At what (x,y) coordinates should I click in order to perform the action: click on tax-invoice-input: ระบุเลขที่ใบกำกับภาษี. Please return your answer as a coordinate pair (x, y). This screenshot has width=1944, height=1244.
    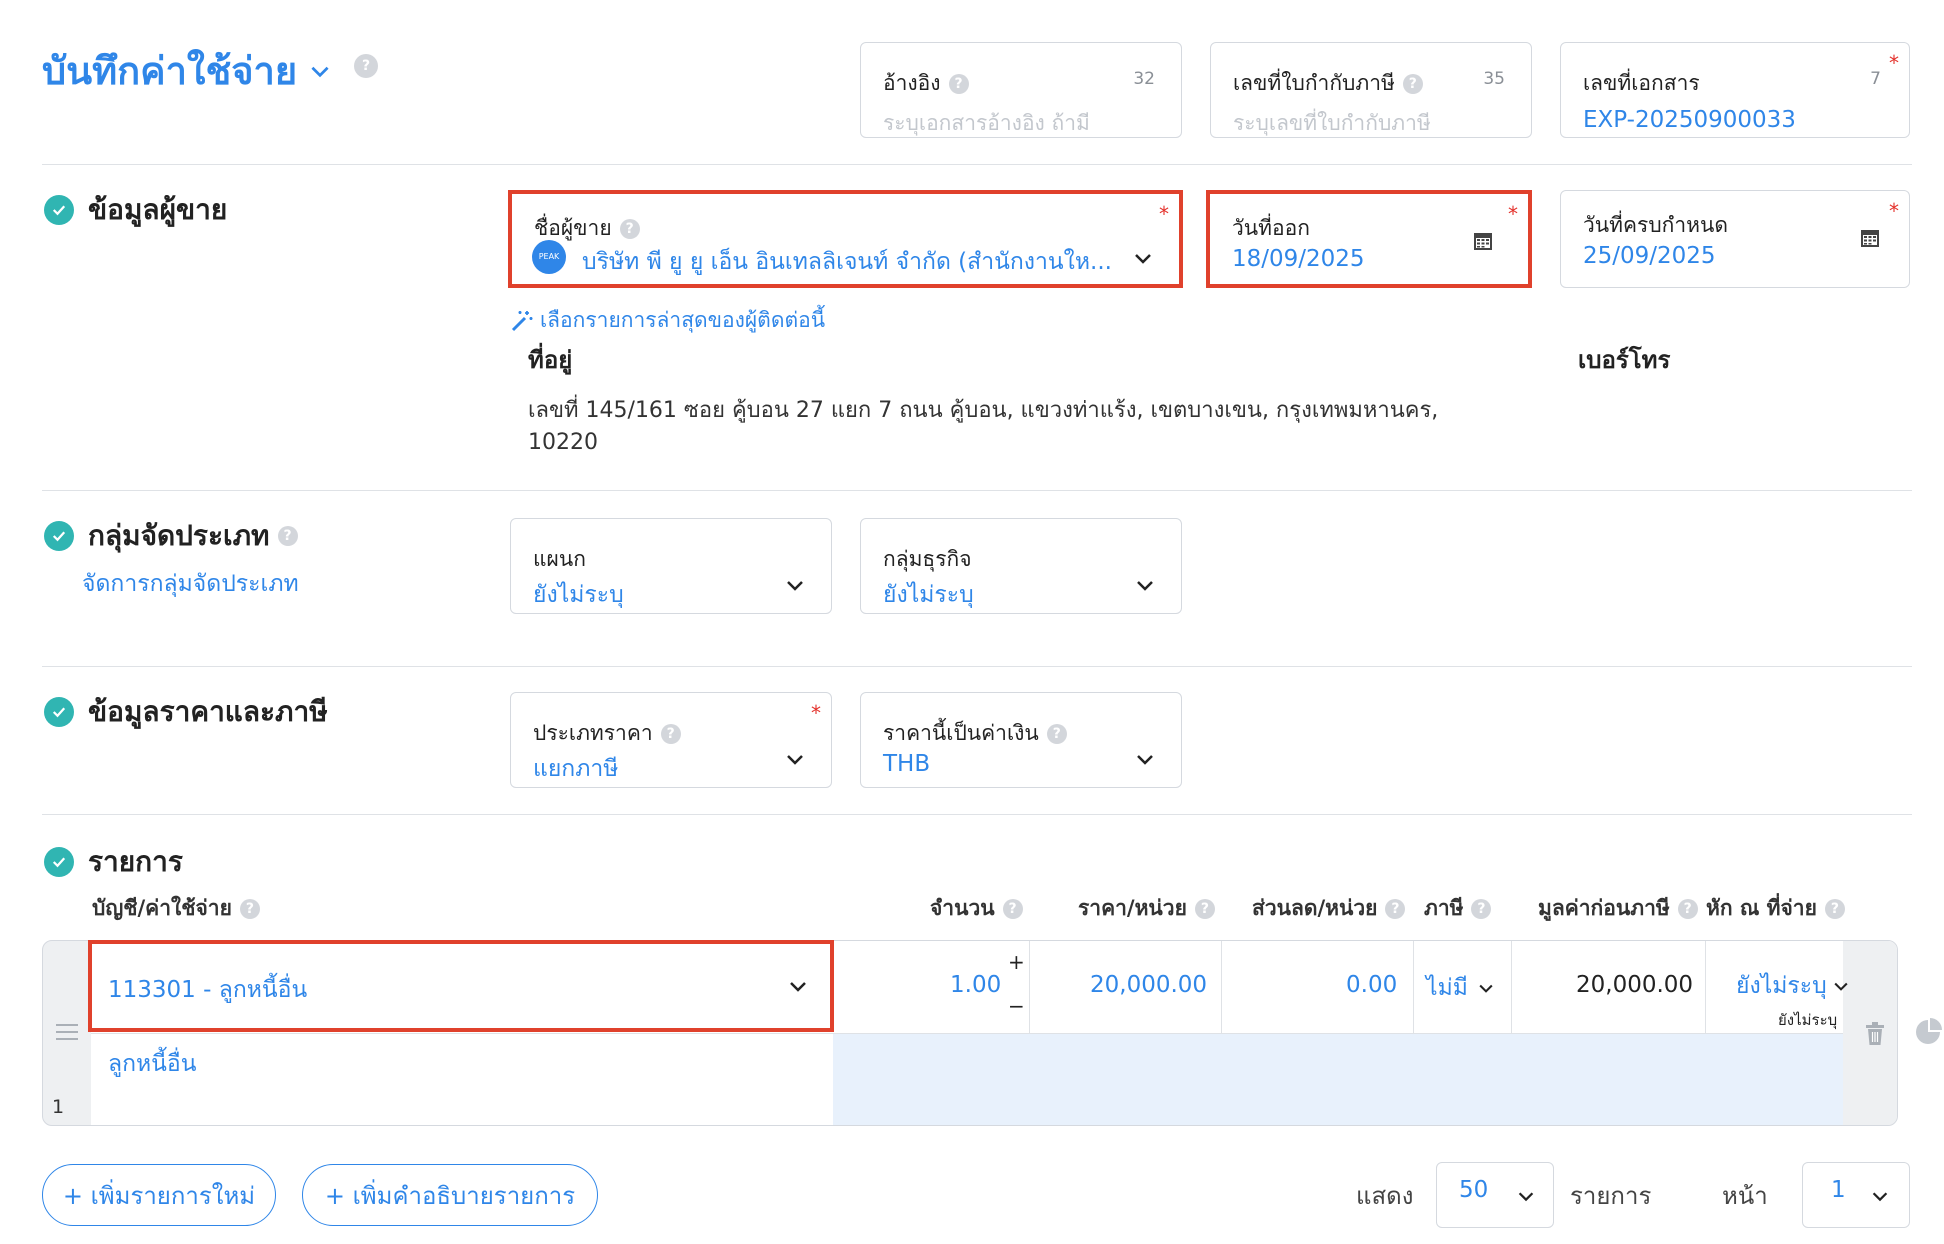
    Looking at the image, I should click on (1332, 123).